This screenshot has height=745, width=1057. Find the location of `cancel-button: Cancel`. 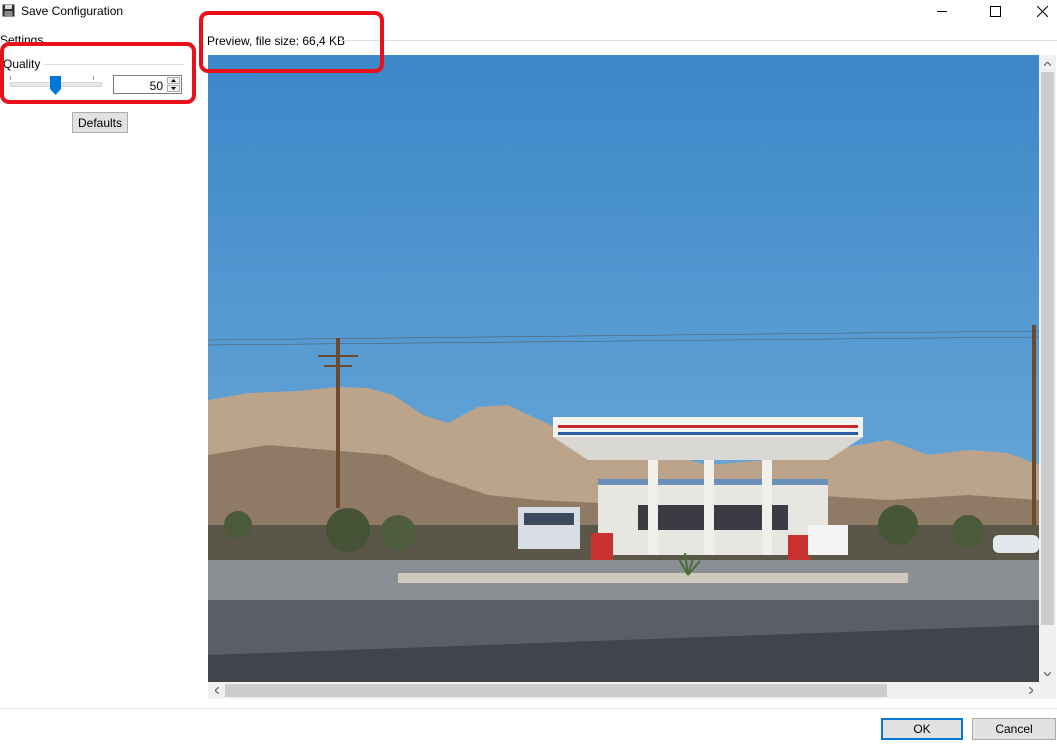

cancel-button: Cancel is located at coordinates (1014, 729).